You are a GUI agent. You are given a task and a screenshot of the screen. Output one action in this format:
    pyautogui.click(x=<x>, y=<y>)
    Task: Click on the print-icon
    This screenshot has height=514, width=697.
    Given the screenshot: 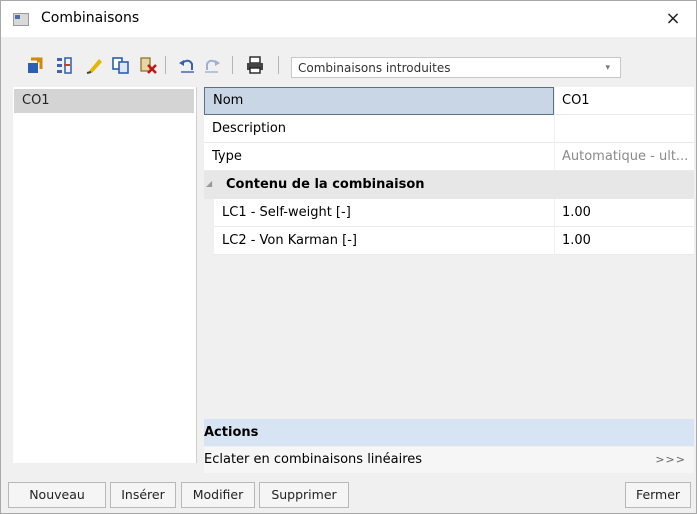 What is the action you would take?
    pyautogui.click(x=255, y=65)
    